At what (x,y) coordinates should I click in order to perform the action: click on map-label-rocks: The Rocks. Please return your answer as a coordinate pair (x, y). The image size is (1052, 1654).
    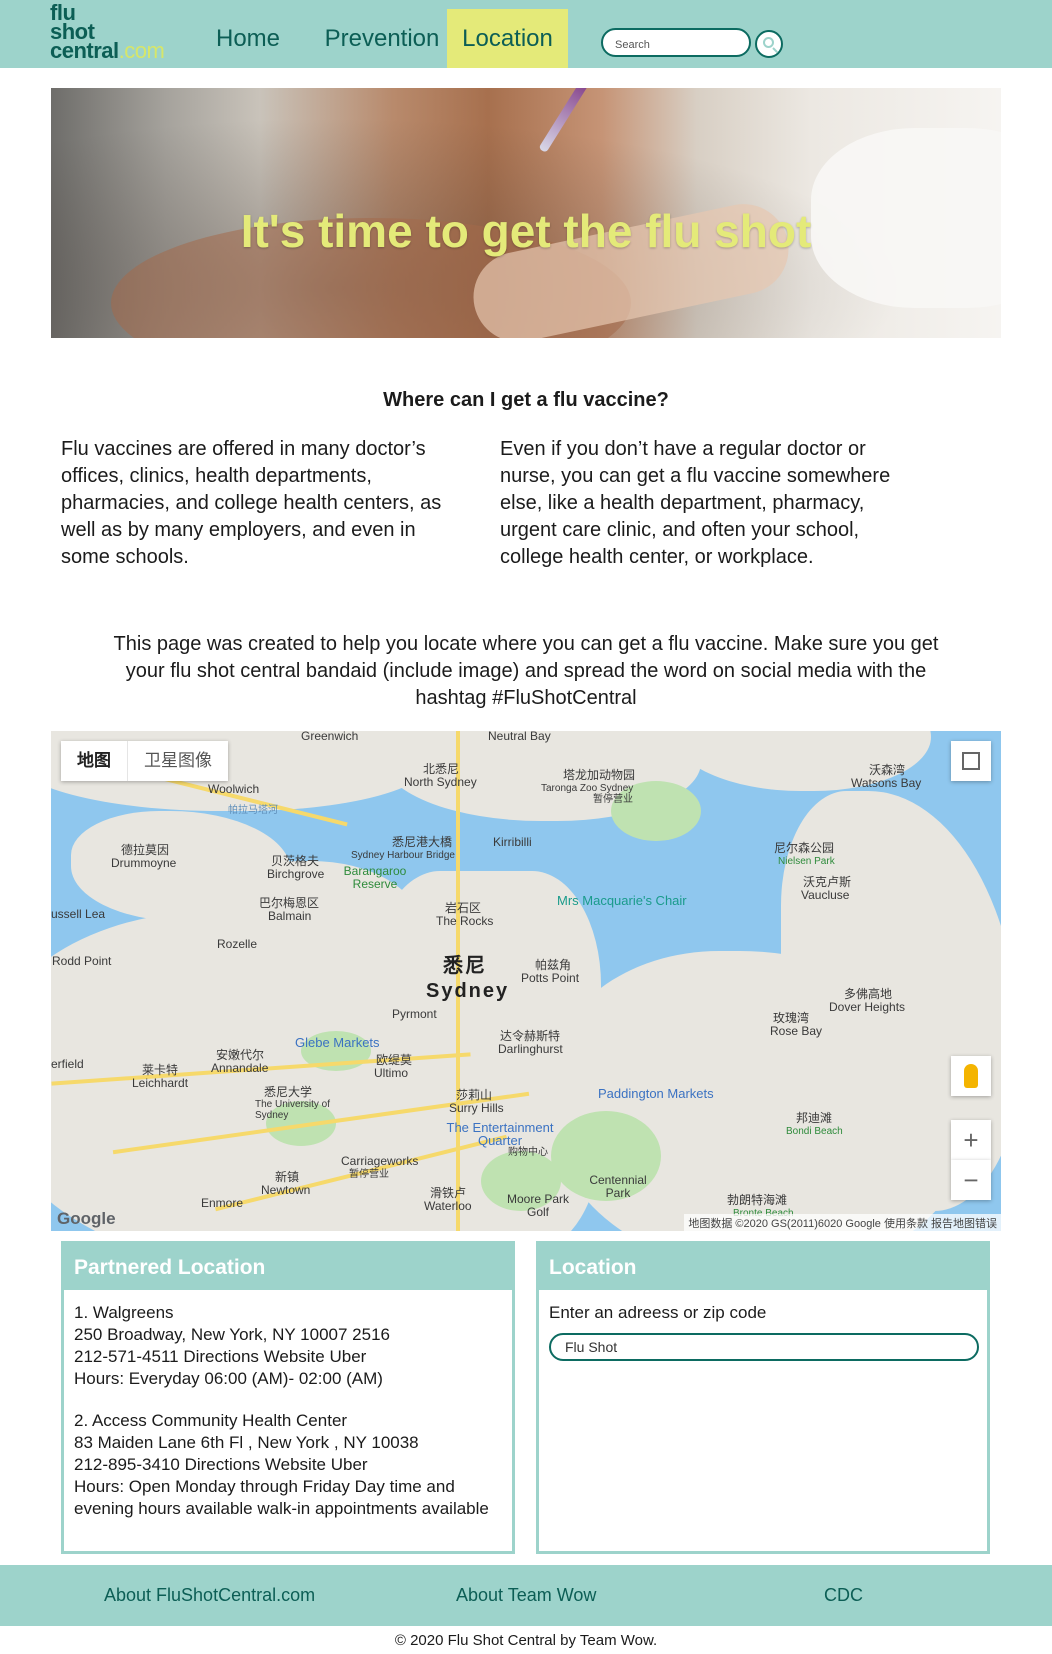
    Looking at the image, I should click on (465, 921).